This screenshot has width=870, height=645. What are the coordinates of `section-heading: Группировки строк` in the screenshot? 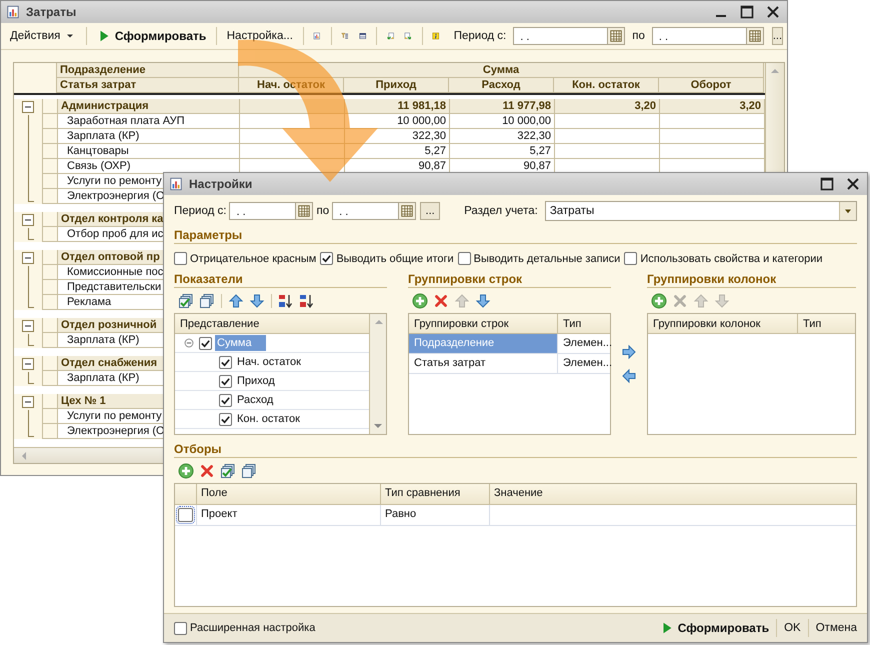 It's located at (509, 280).